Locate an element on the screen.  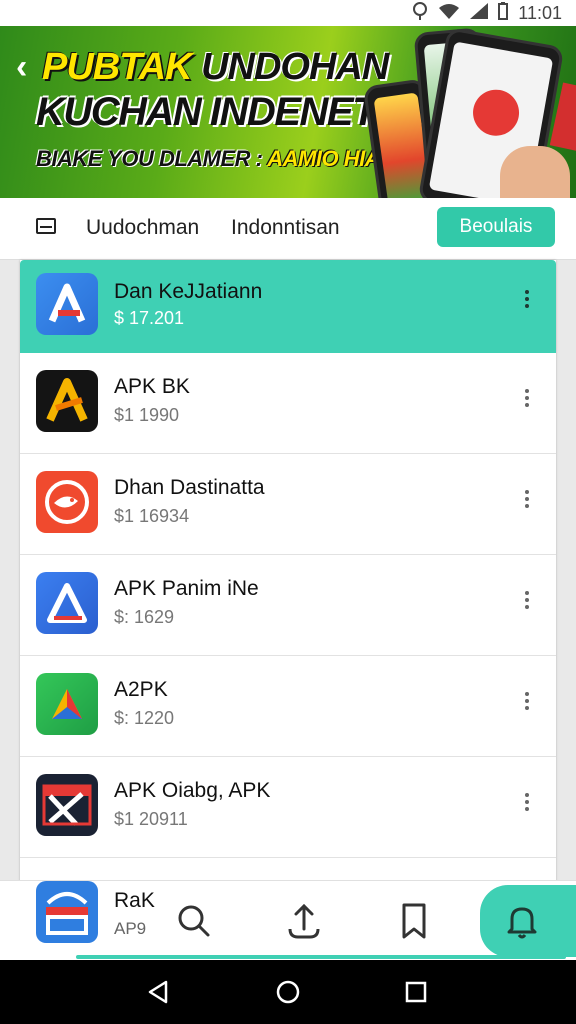
bottom-navigation: RaK AP9 is located at coordinates (288, 920).